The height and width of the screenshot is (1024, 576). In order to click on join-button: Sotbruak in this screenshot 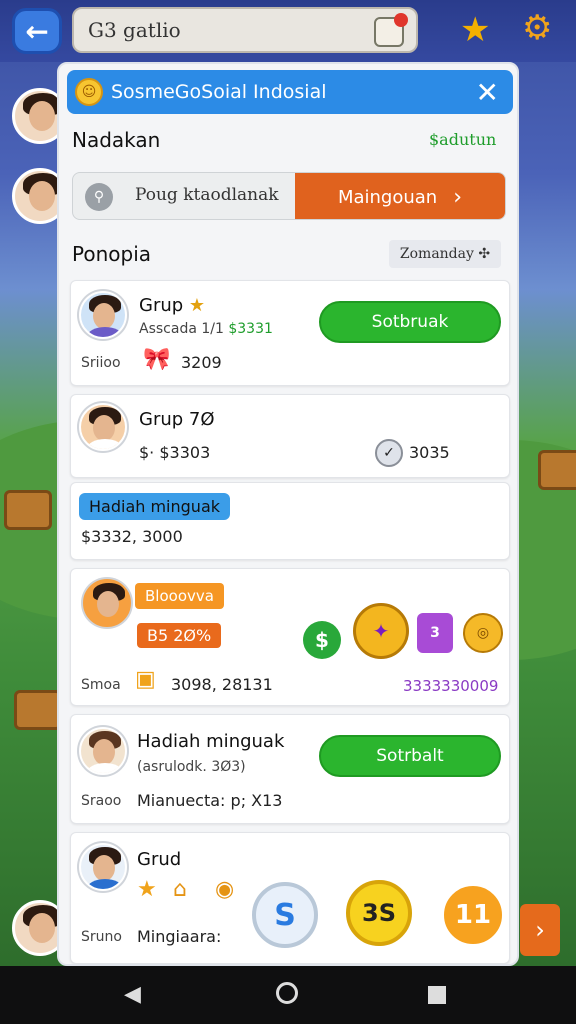, I will do `click(410, 322)`.